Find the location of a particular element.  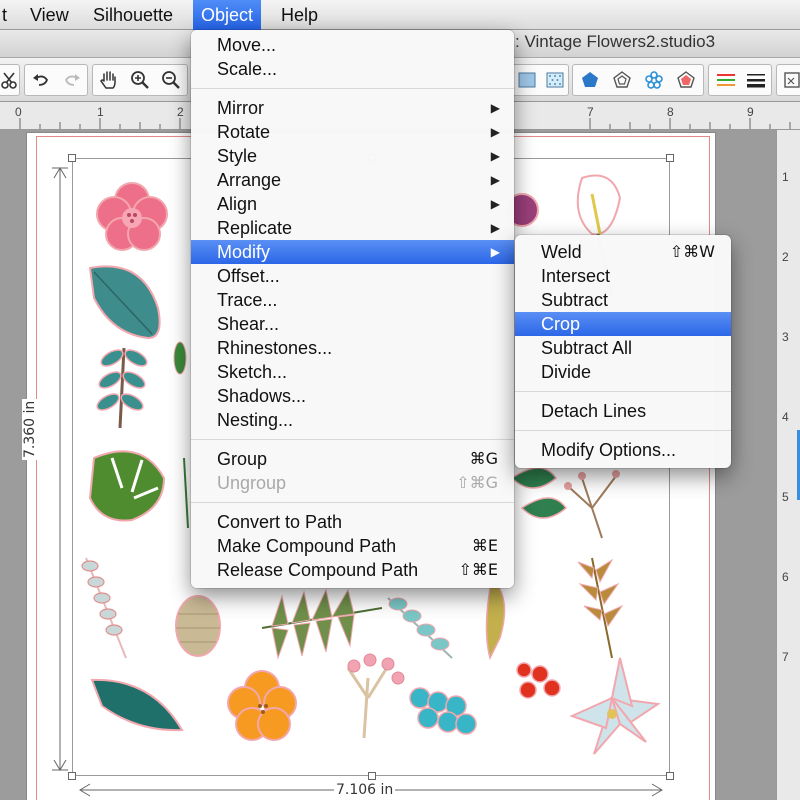

menu-item-rotate: Rotate ▶ is located at coordinates (352, 132).